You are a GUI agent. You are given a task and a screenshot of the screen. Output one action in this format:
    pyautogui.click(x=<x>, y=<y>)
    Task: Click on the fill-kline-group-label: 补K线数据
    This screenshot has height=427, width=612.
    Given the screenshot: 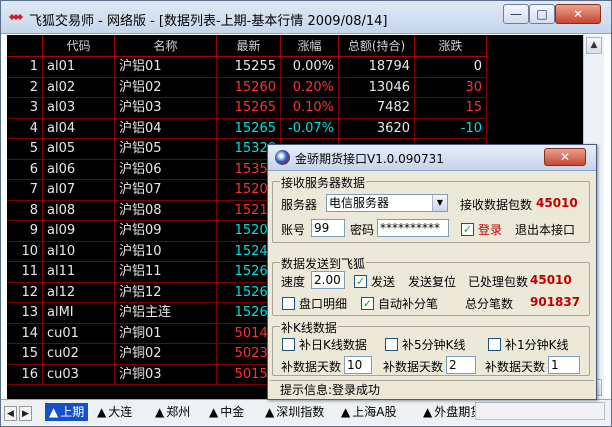 What is the action you would take?
    pyautogui.click(x=309, y=327)
    